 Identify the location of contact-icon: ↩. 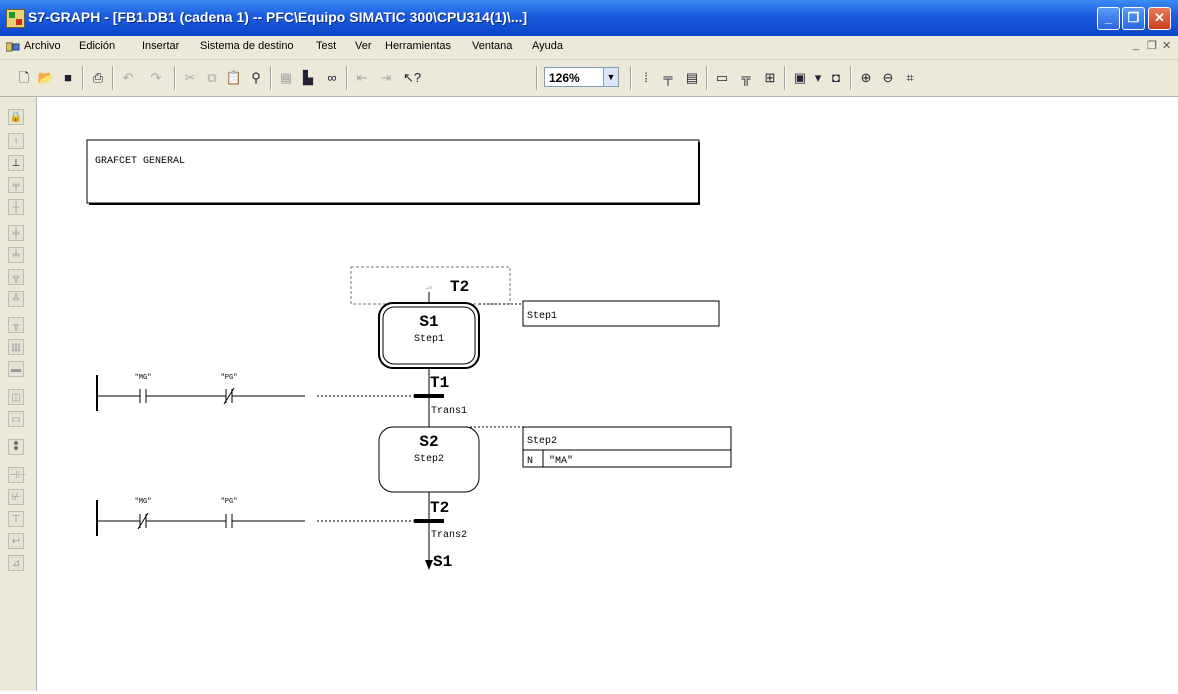
(16, 541).